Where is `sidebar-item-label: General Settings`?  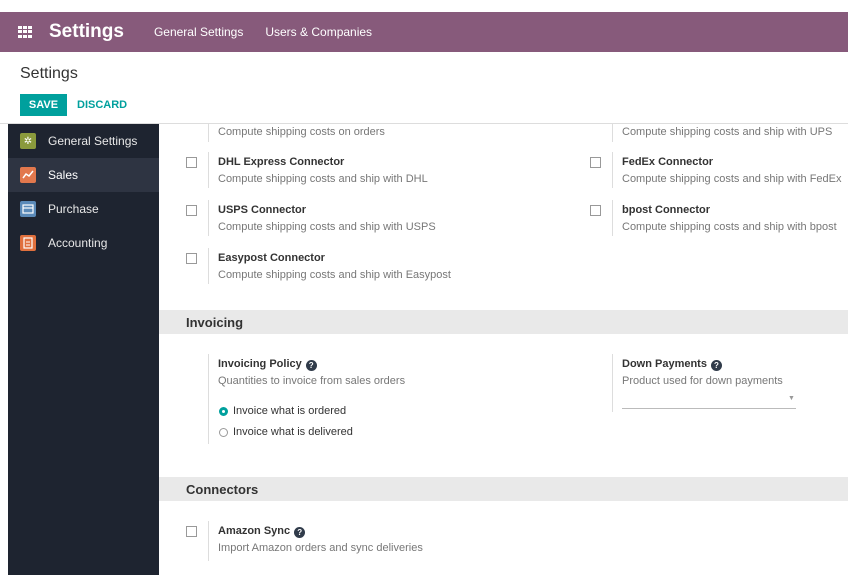 sidebar-item-label: General Settings is located at coordinates (93, 141).